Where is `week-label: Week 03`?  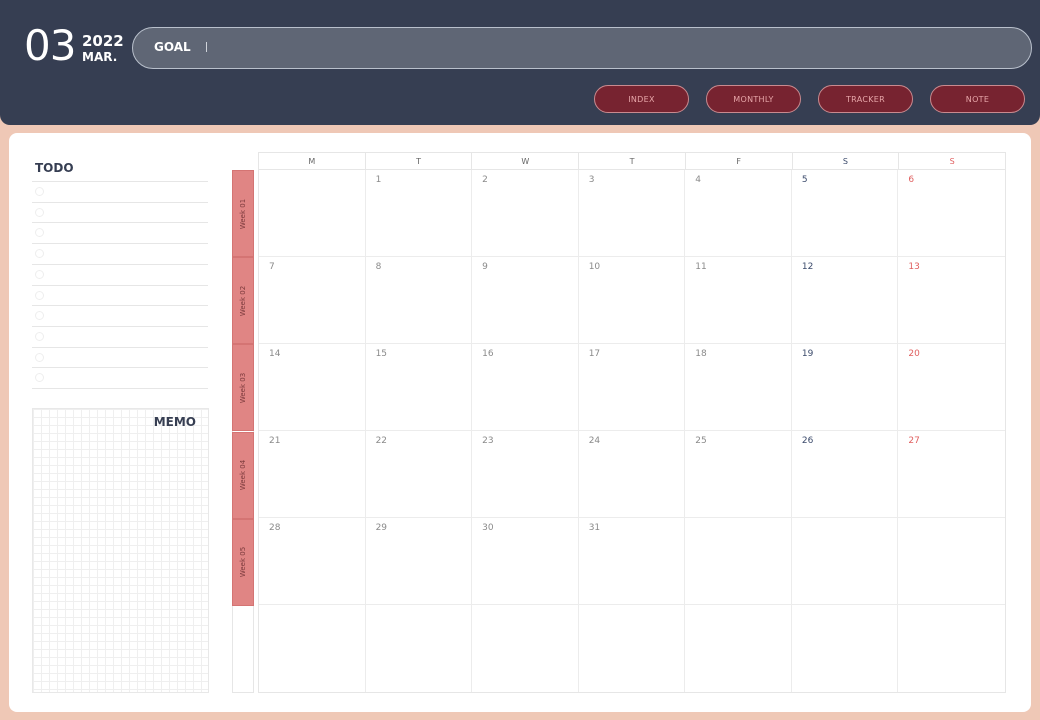 week-label: Week 03 is located at coordinates (243, 388).